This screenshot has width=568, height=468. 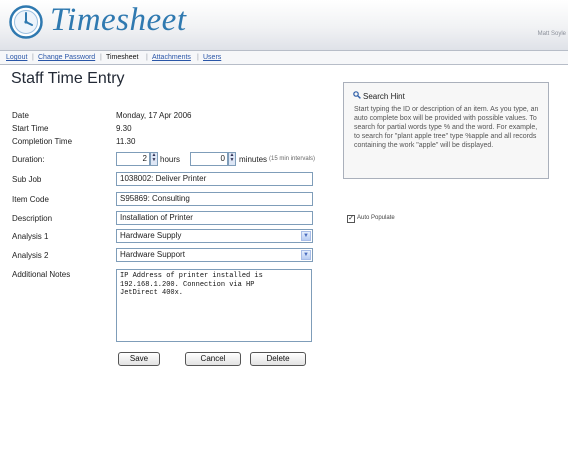 I want to click on minutes-stepper: ▲ ▼, so click(x=232, y=159).